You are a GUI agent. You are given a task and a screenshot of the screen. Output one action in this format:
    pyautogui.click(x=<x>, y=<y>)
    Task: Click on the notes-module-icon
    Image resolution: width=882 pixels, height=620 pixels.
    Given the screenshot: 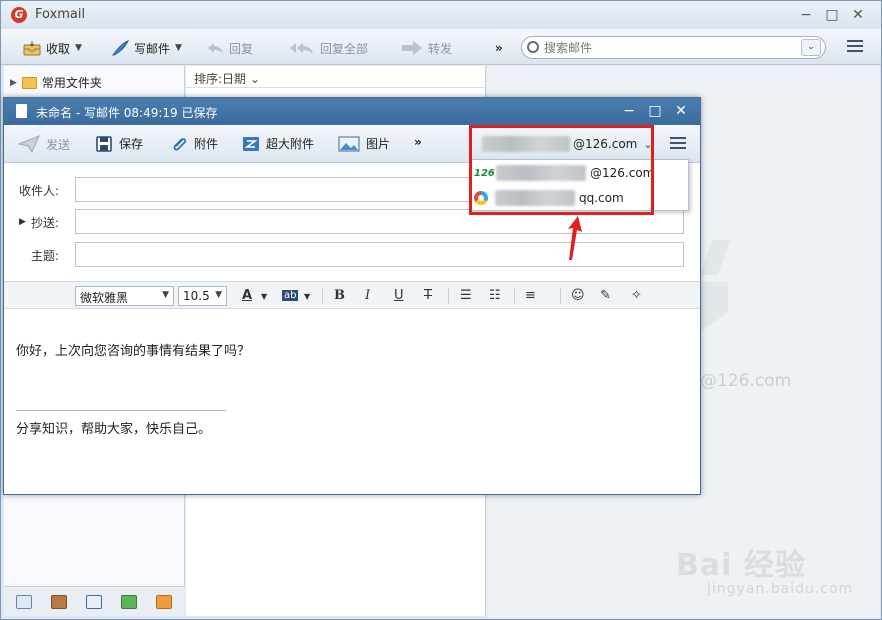 What is the action you would take?
    pyautogui.click(x=129, y=602)
    